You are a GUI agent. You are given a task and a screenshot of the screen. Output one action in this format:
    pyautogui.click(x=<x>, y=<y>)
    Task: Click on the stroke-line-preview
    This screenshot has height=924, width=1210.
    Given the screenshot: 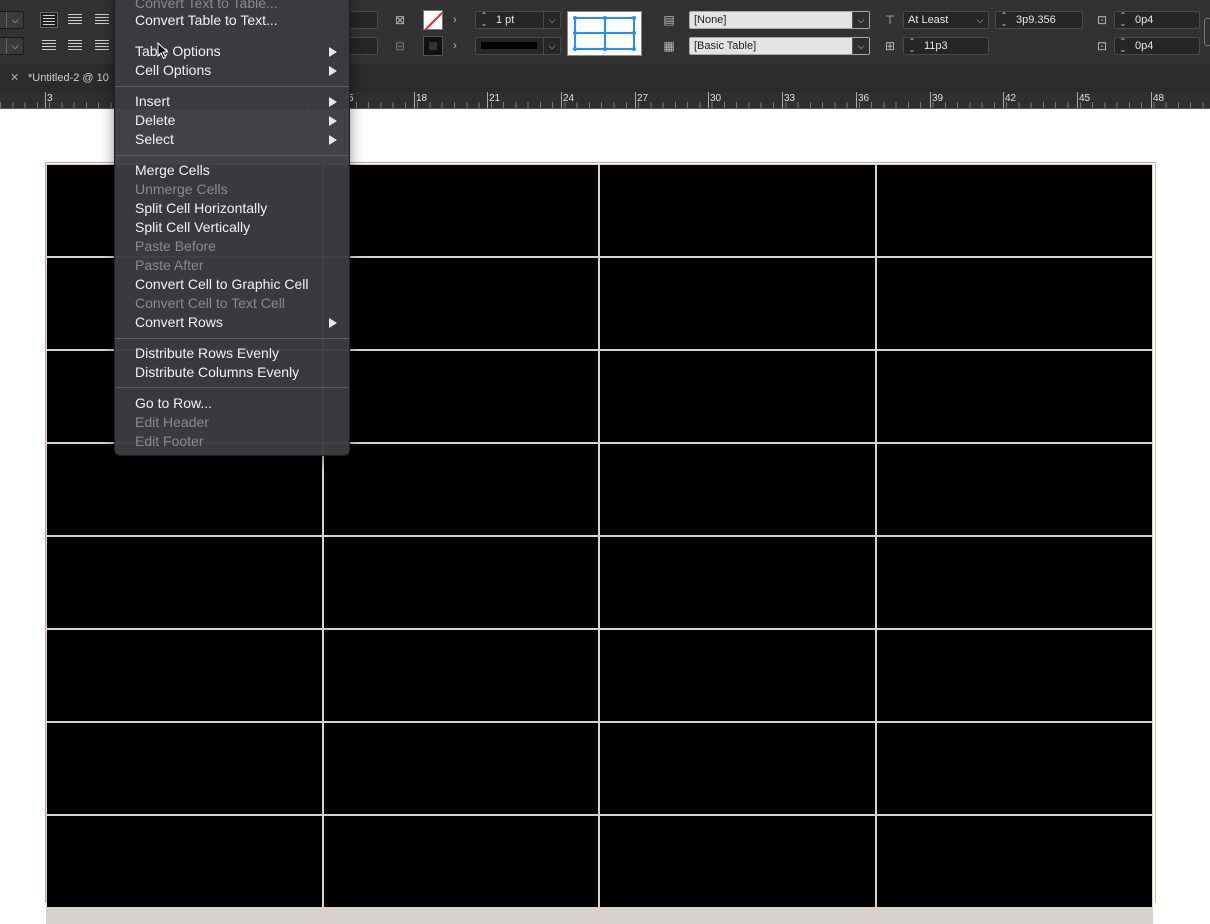 What is the action you would take?
    pyautogui.click(x=509, y=45)
    